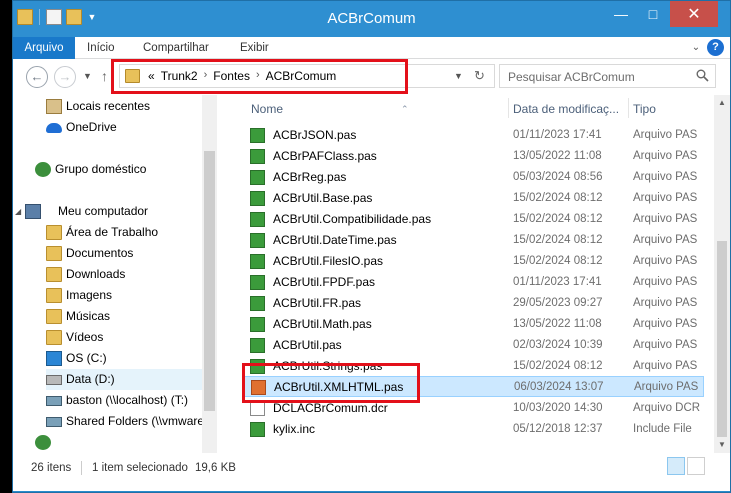  What do you see at coordinates (405, 109) in the screenshot?
I see `sort-ascending-icon: ⌃` at bounding box center [405, 109].